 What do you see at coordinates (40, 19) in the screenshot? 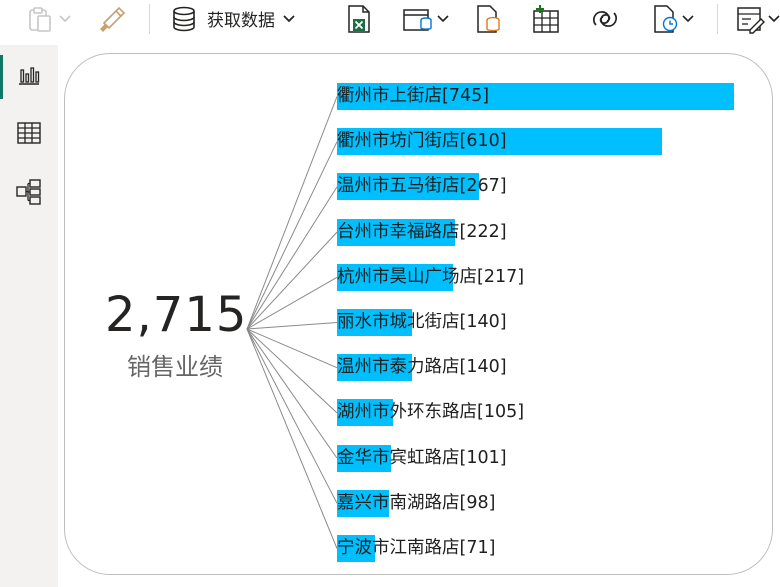
I see `clipboard-icon` at bounding box center [40, 19].